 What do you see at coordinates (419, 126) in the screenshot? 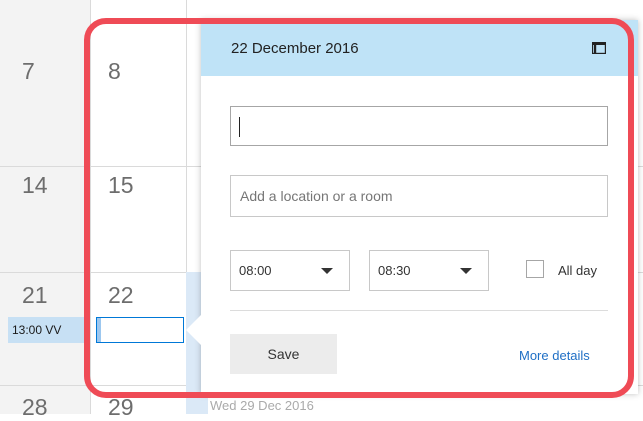
I see `event-title-input` at bounding box center [419, 126].